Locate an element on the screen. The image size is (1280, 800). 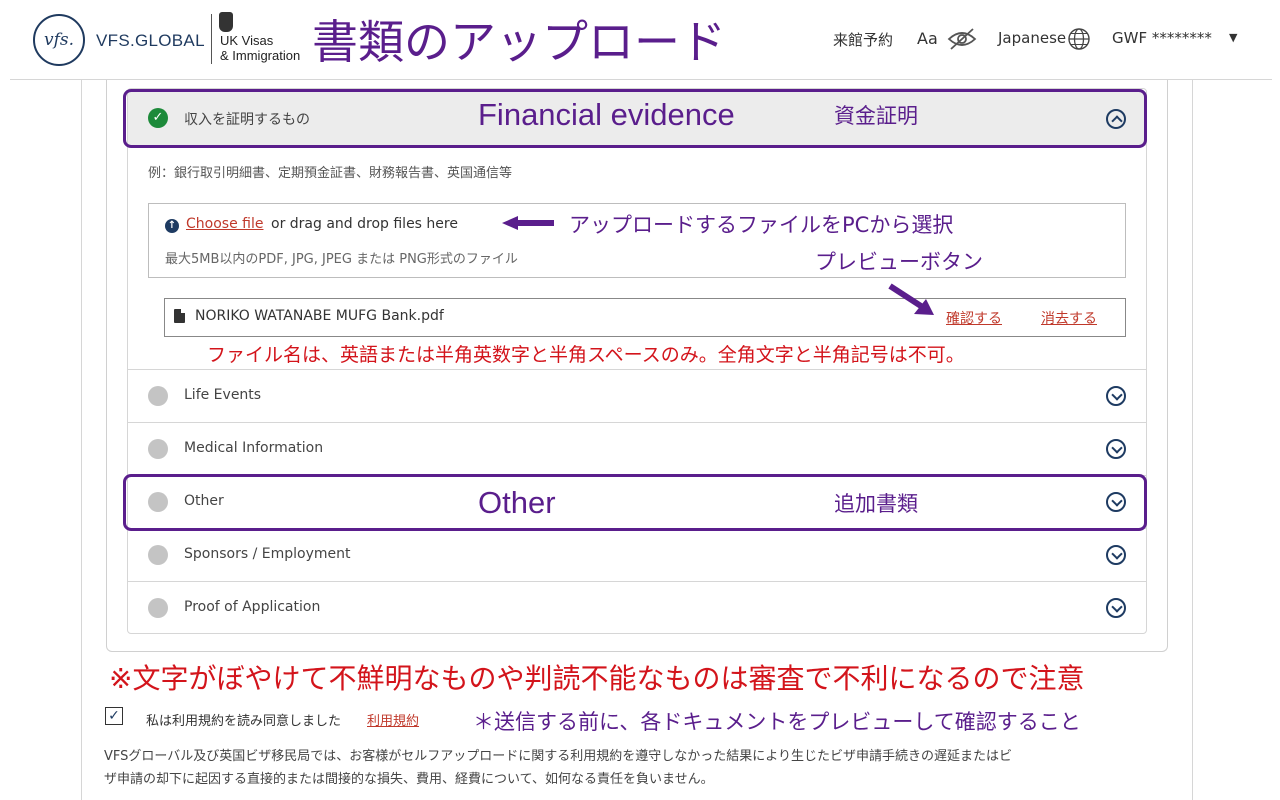
uploaded-file-name: NORIKO WATANABE MUFG Bank.pdf is located at coordinates (319, 316).